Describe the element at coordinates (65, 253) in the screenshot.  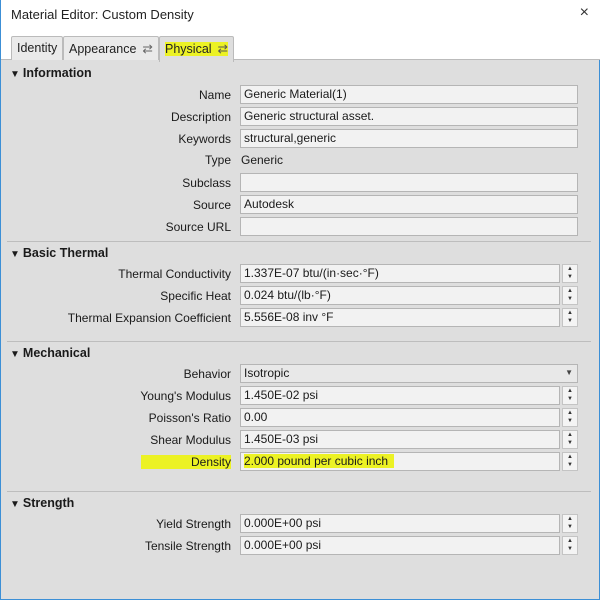
I see `section-title: Basic Thermal` at that location.